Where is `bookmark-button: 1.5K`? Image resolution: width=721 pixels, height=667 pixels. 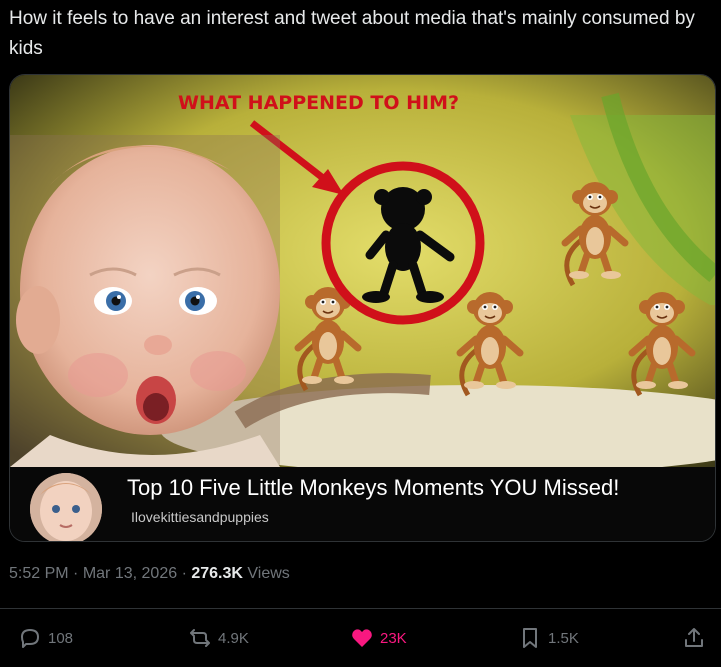
bookmark-button: 1.5K is located at coordinates (548, 638).